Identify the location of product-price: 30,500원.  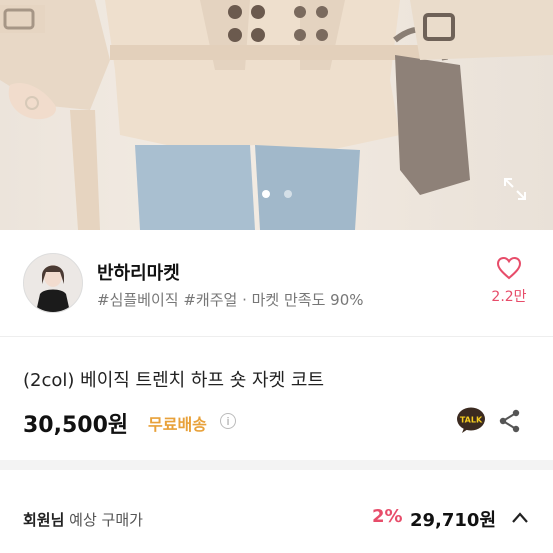
(76, 425).